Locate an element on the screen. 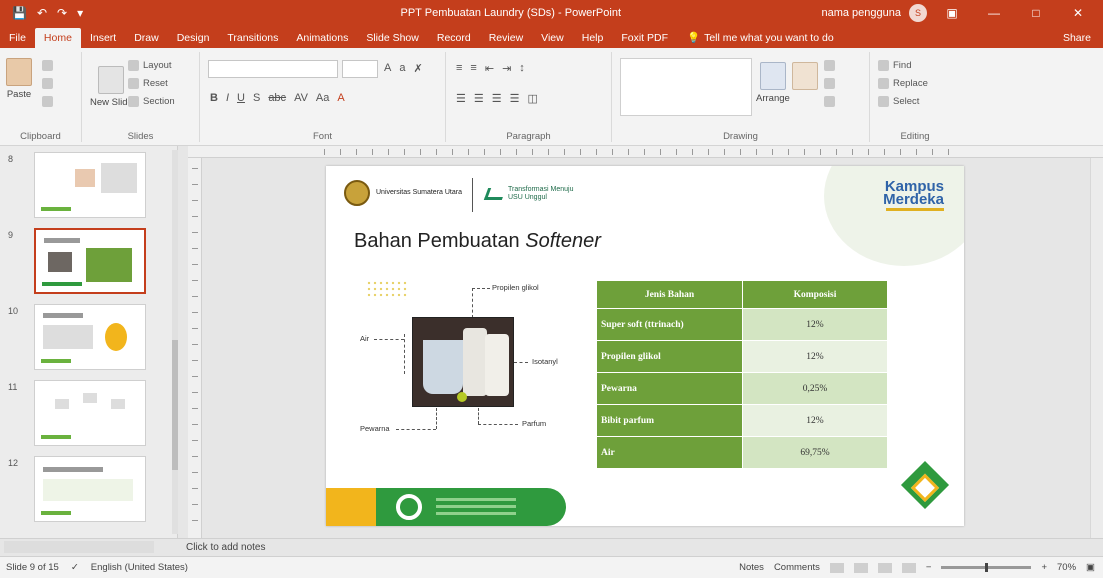  tab-slide-show: Slide Show is located at coordinates (392, 38).